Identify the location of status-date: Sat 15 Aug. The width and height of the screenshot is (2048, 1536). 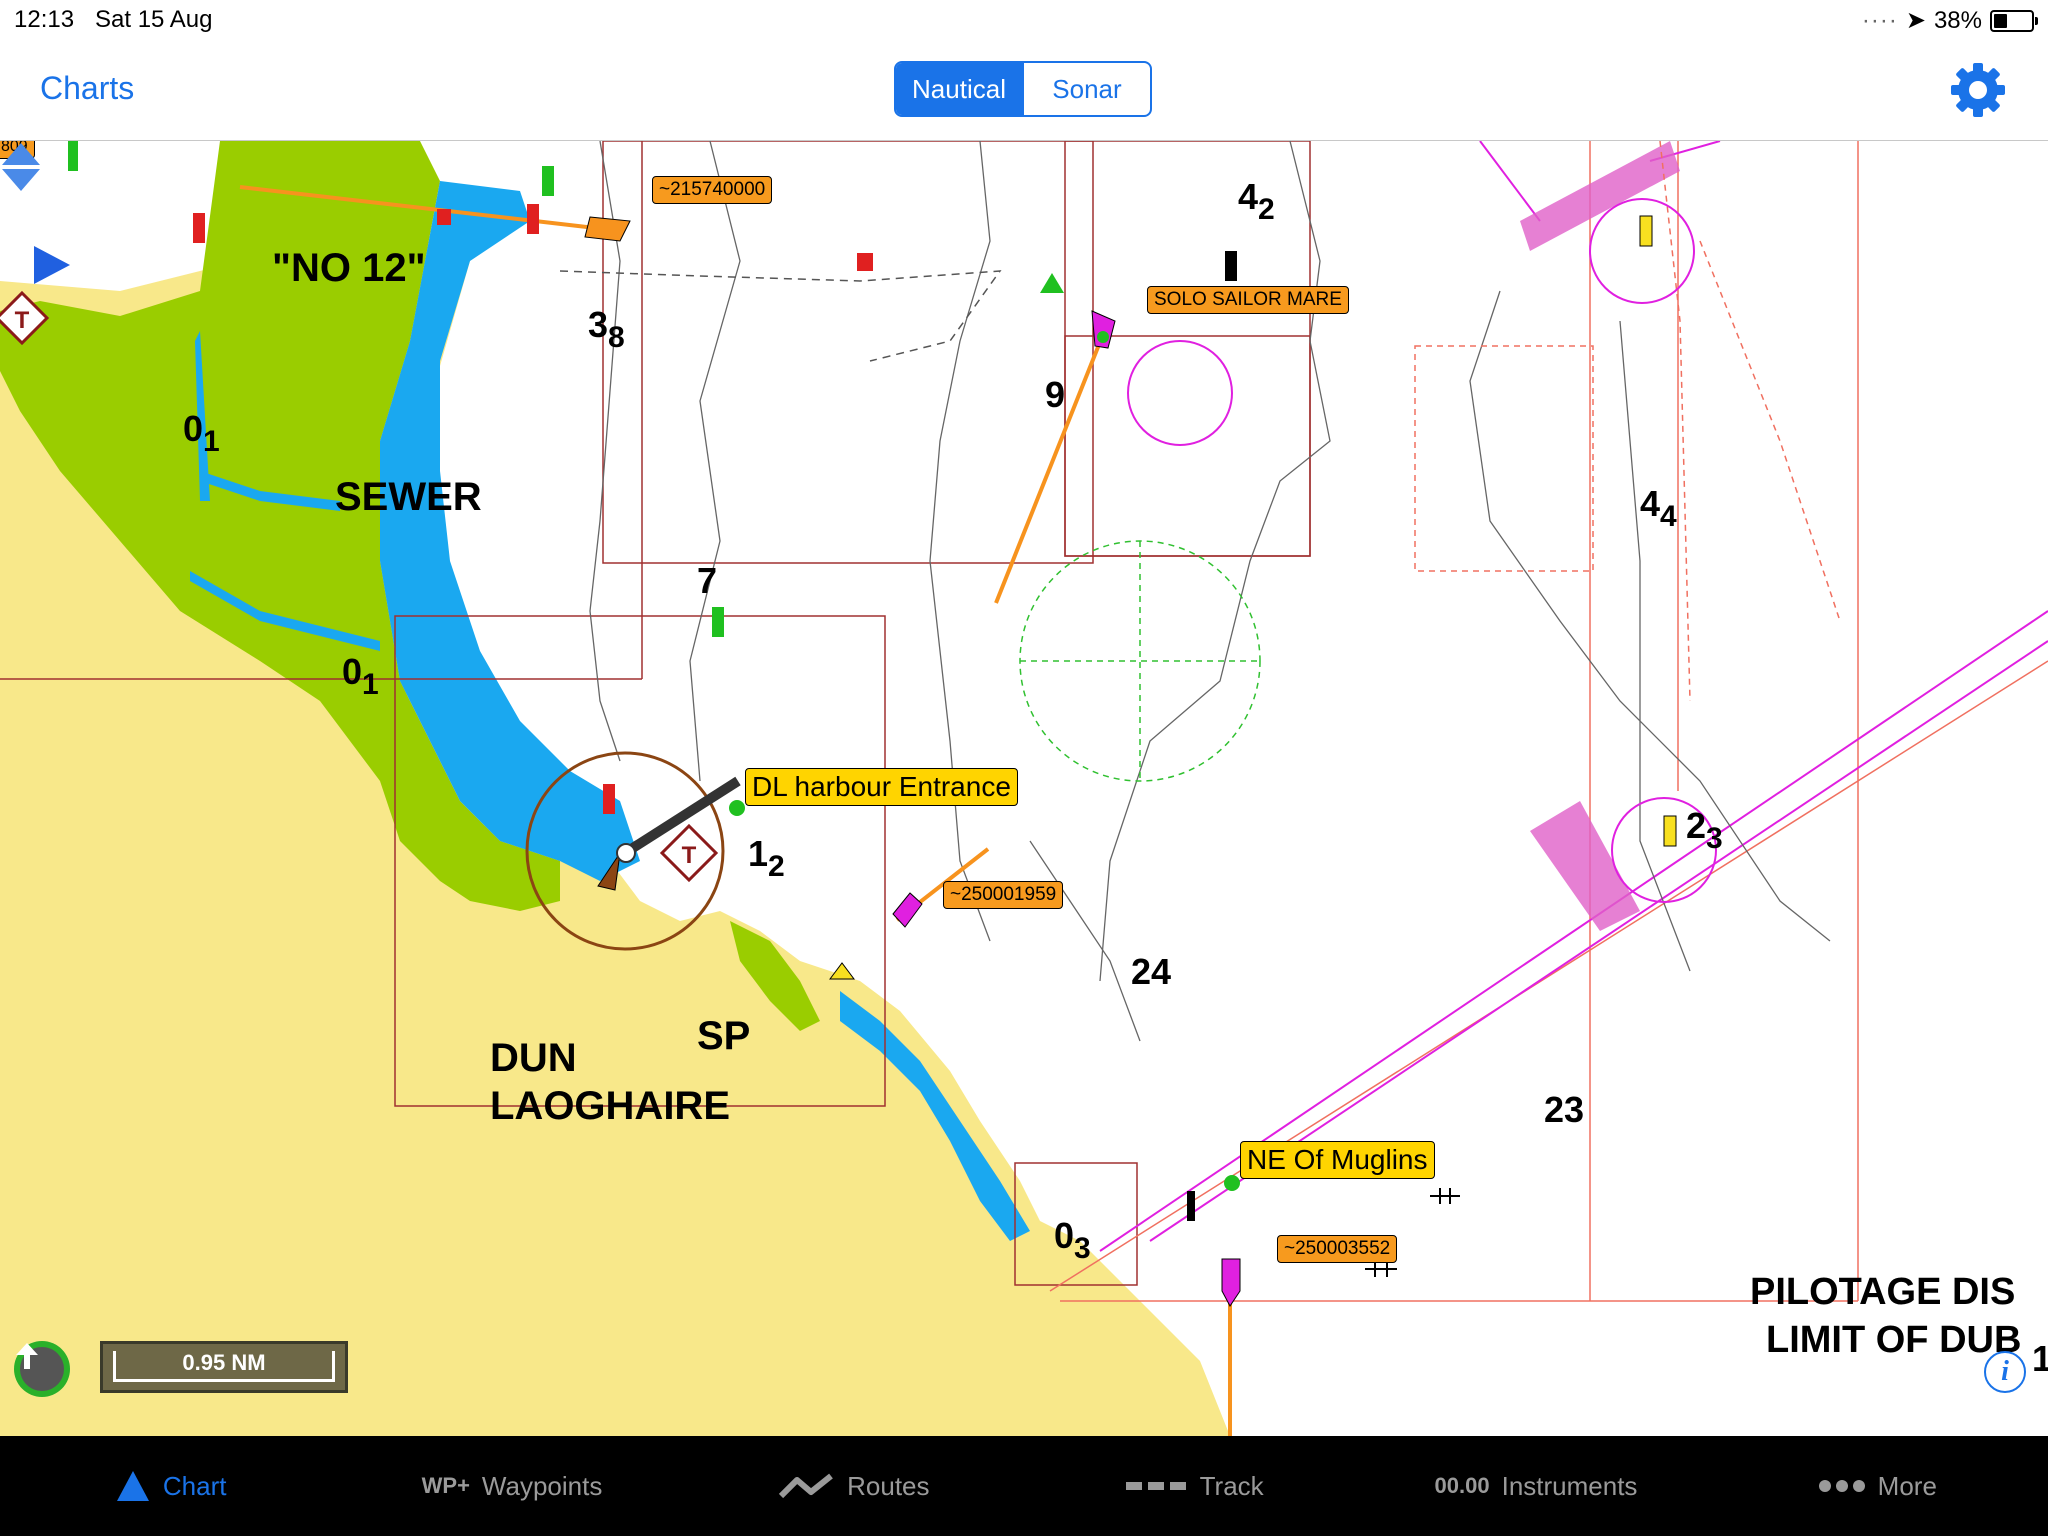
(154, 19).